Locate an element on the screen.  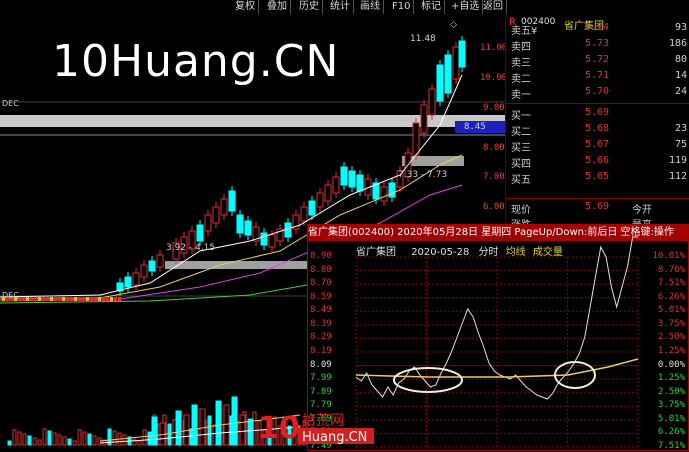
bid-row: 买一 5.69 is located at coordinates (597, 115).